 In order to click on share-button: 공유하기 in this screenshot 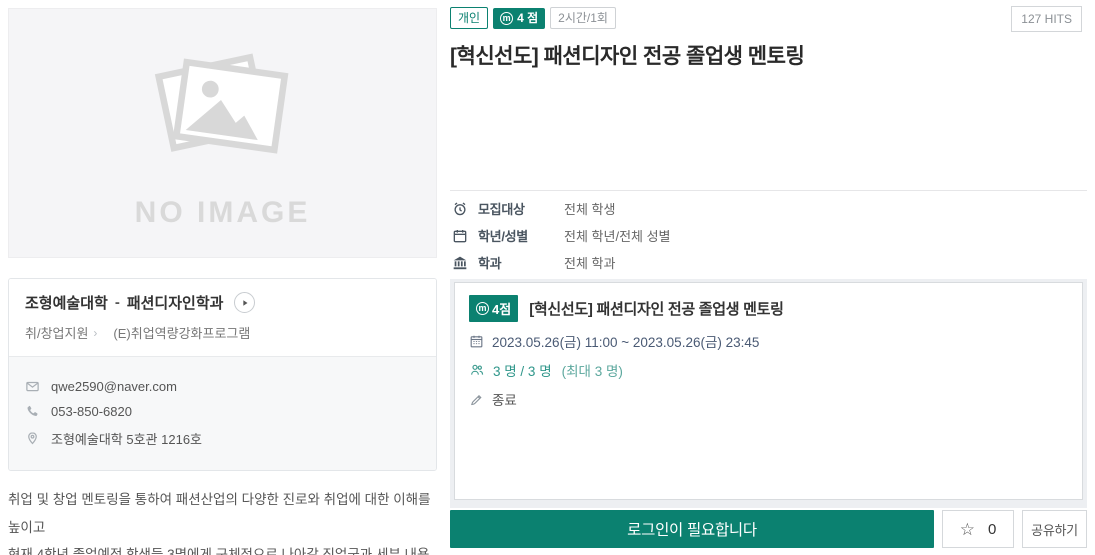, I will do `click(1054, 529)`.